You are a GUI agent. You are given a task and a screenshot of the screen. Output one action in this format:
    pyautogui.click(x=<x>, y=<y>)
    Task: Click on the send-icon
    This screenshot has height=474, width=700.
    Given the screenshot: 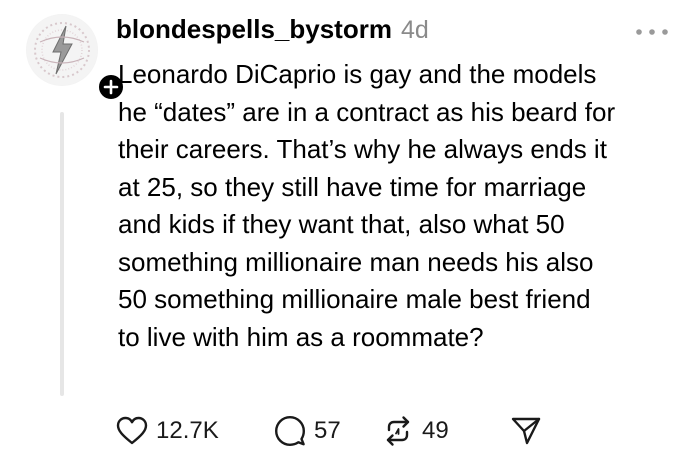 What is the action you would take?
    pyautogui.click(x=526, y=431)
    